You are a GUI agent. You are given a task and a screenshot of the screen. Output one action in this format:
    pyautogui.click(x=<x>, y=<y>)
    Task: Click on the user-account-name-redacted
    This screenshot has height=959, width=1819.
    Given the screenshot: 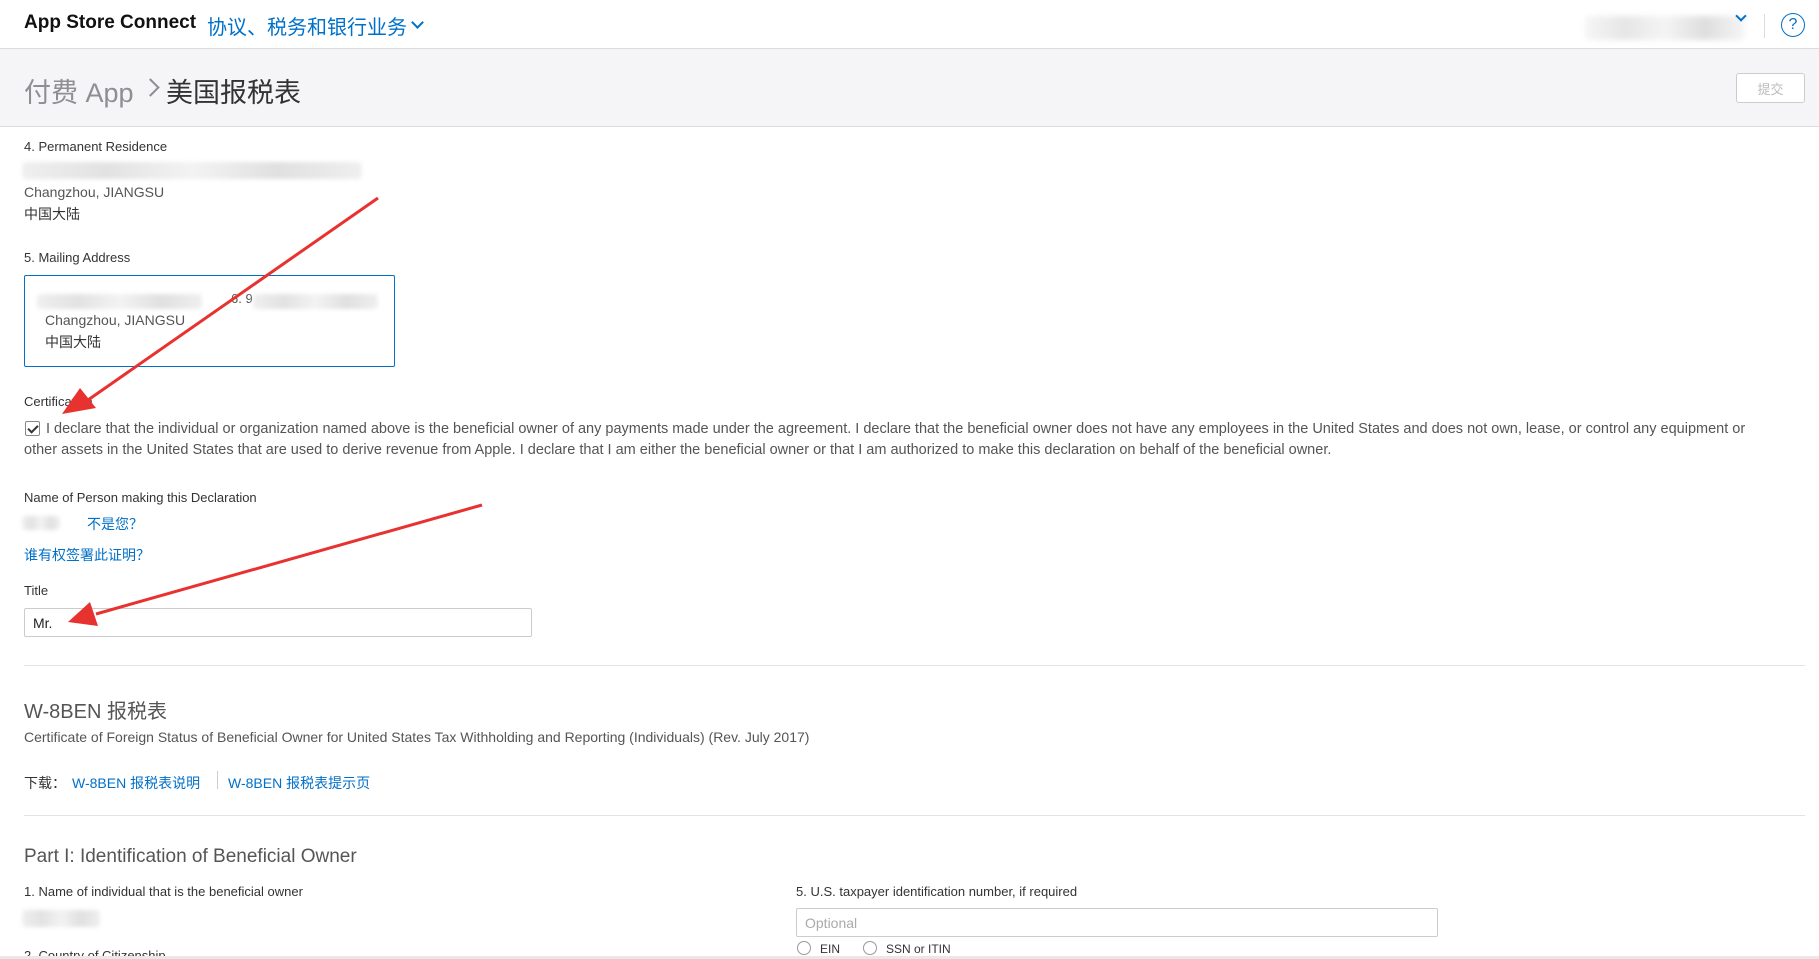 What is the action you would take?
    pyautogui.click(x=1665, y=28)
    